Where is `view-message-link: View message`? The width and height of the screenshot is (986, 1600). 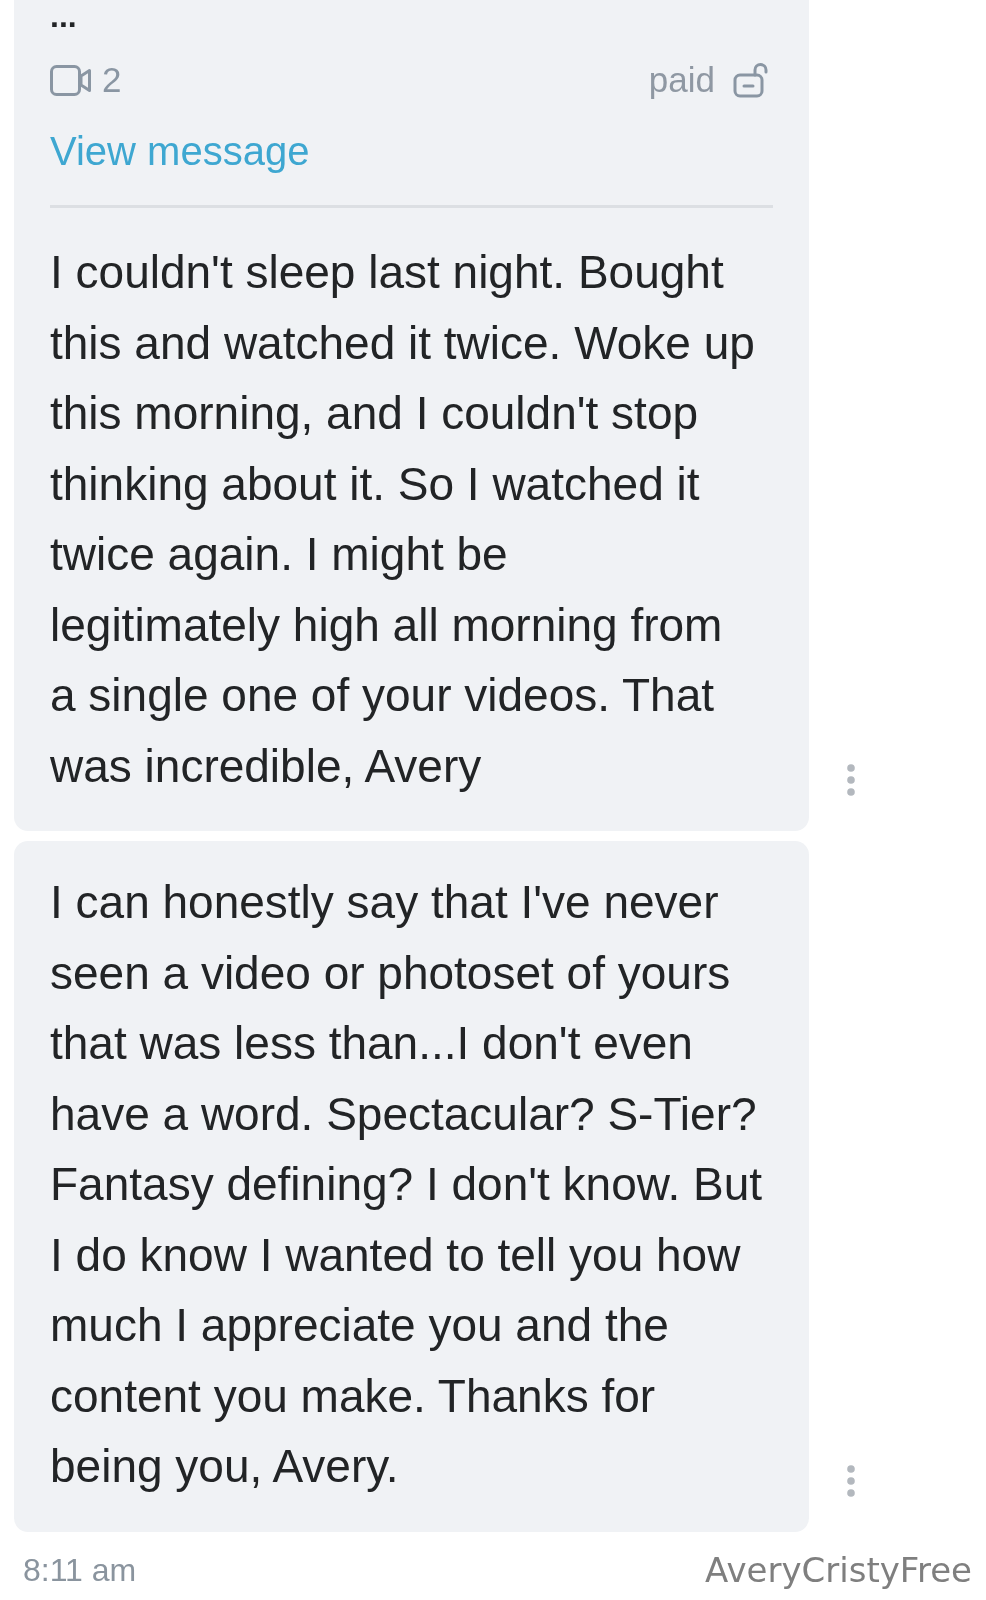 view-message-link: View message is located at coordinates (180, 151).